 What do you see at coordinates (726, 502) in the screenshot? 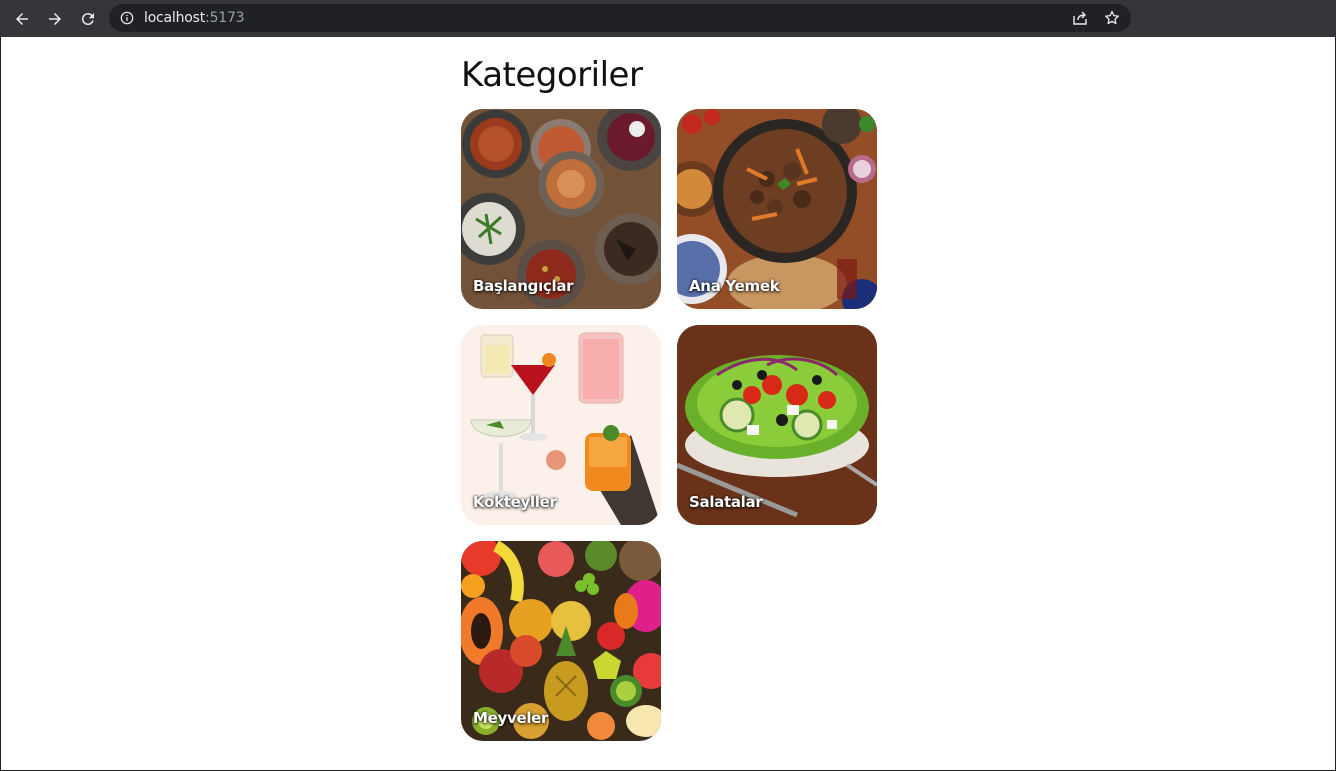
I see `category-label: Salatalar` at bounding box center [726, 502].